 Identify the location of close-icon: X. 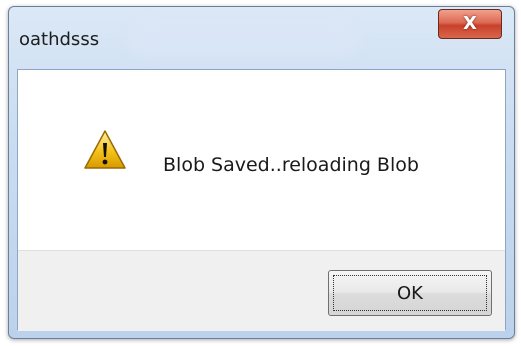
(470, 23).